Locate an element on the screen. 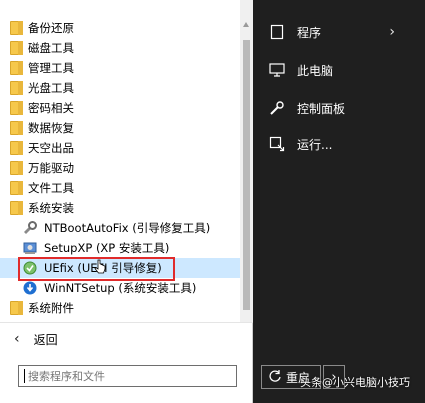  app-item-setupxp: SetupXP (XP 安装工具) is located at coordinates (120, 248).